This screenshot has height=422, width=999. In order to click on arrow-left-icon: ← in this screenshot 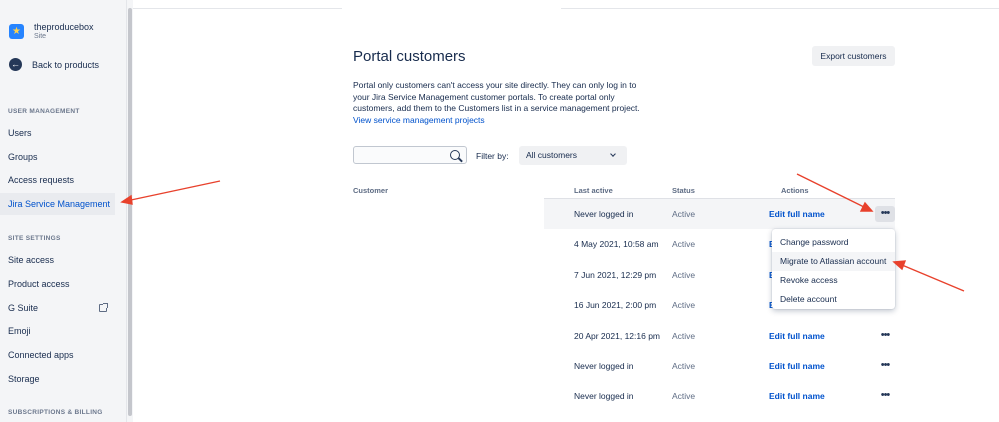, I will do `click(15, 64)`.